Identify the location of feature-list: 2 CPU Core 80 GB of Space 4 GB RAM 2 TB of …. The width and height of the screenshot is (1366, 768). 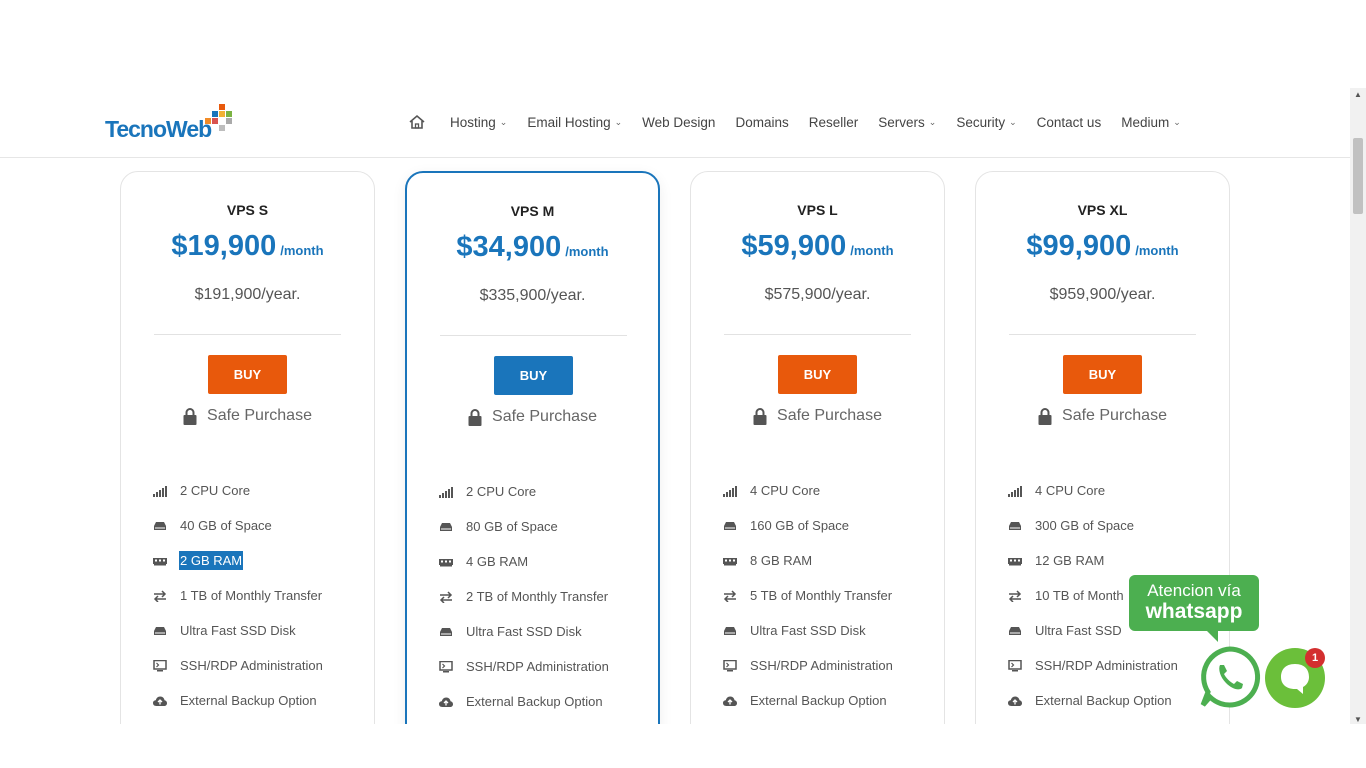
(544, 596).